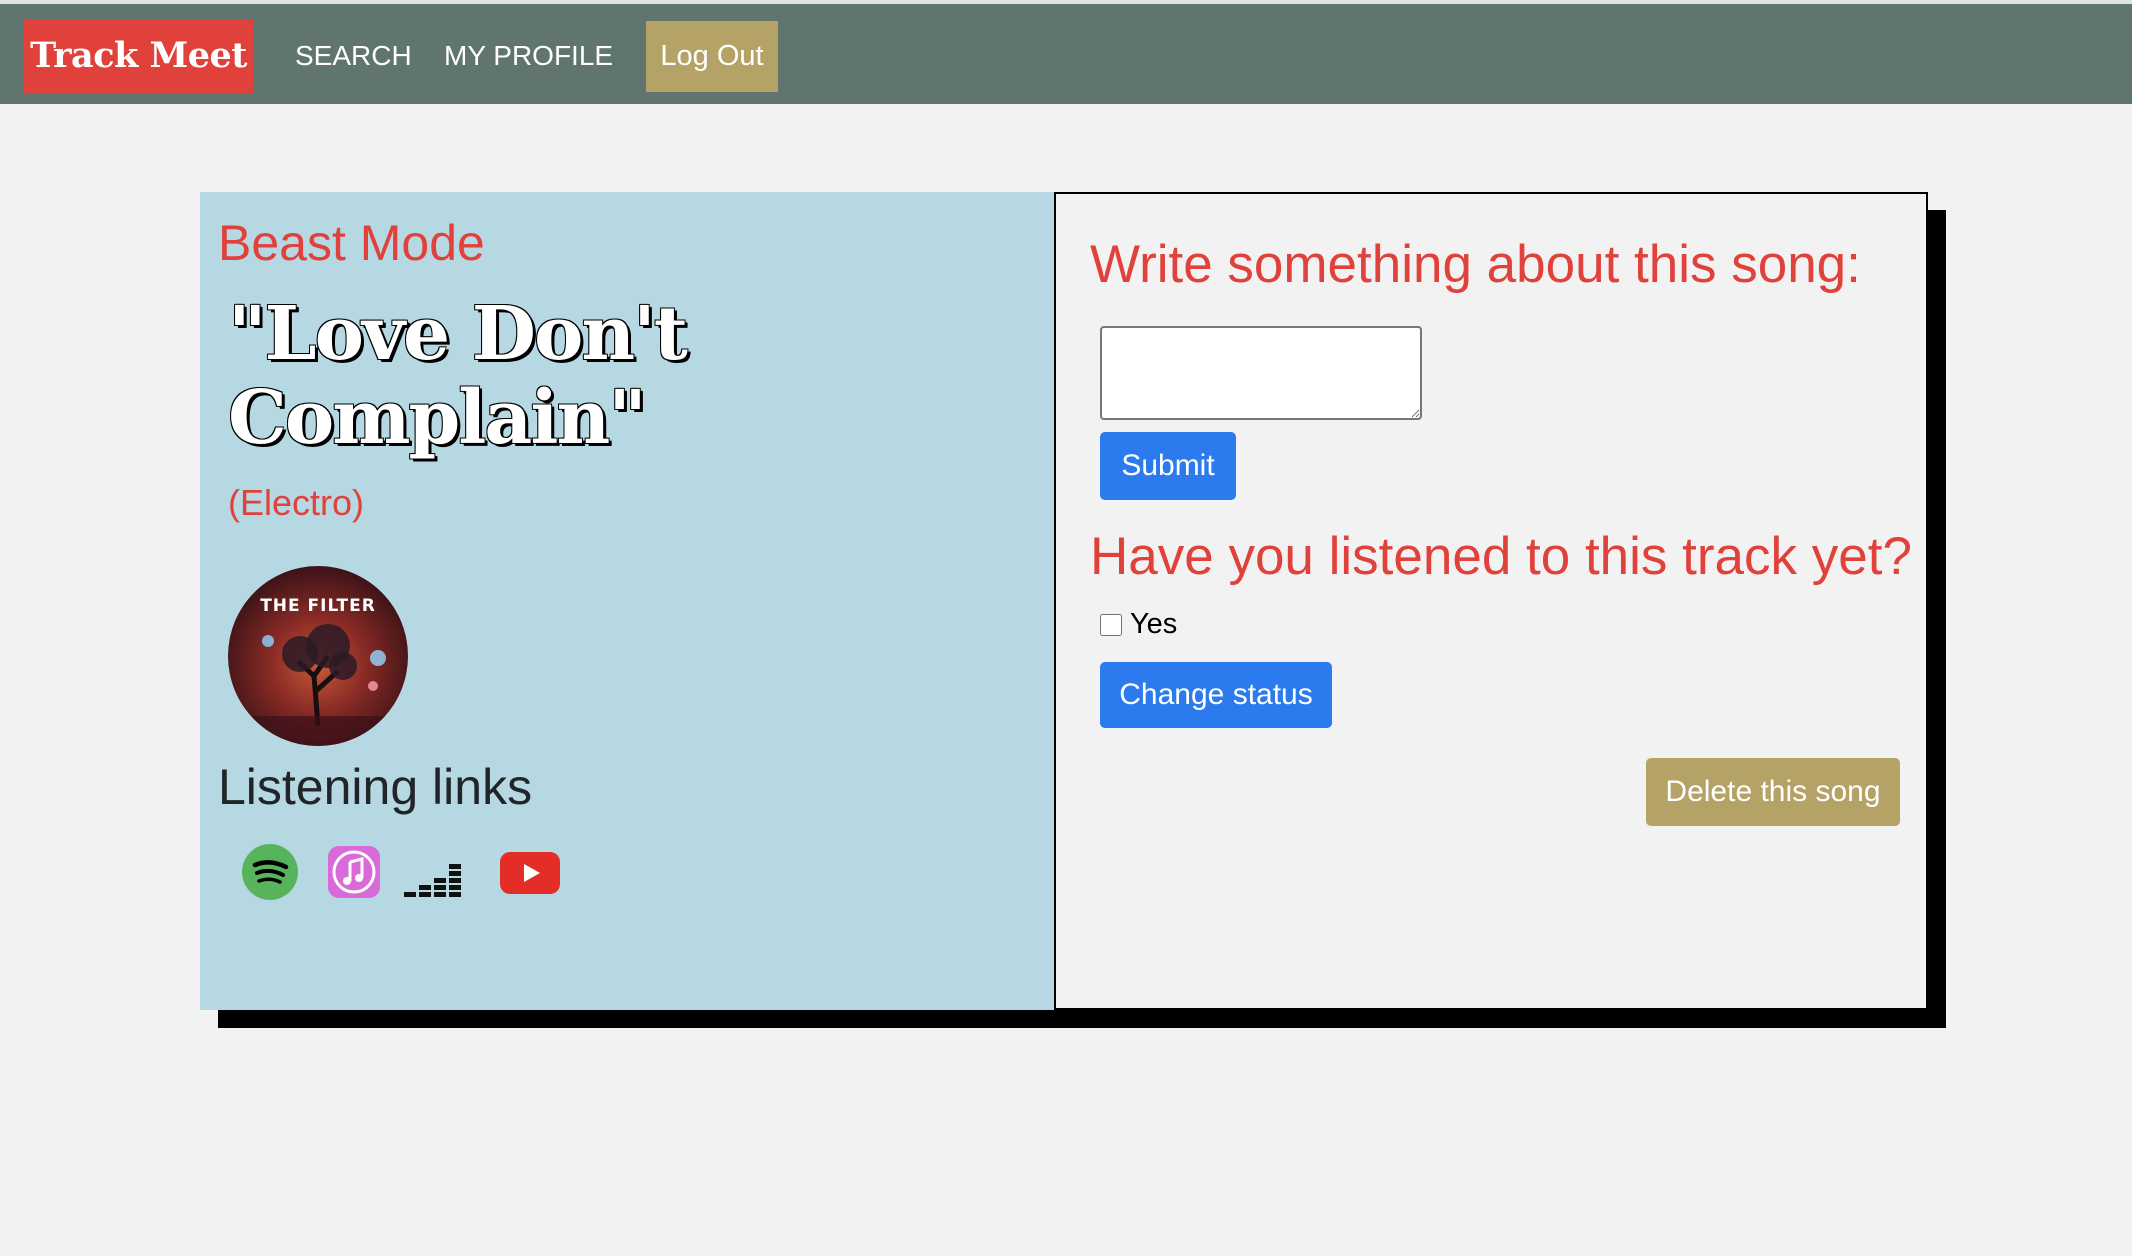 The image size is (2132, 1256). What do you see at coordinates (1111, 625) in the screenshot?
I see `listened-checkbox` at bounding box center [1111, 625].